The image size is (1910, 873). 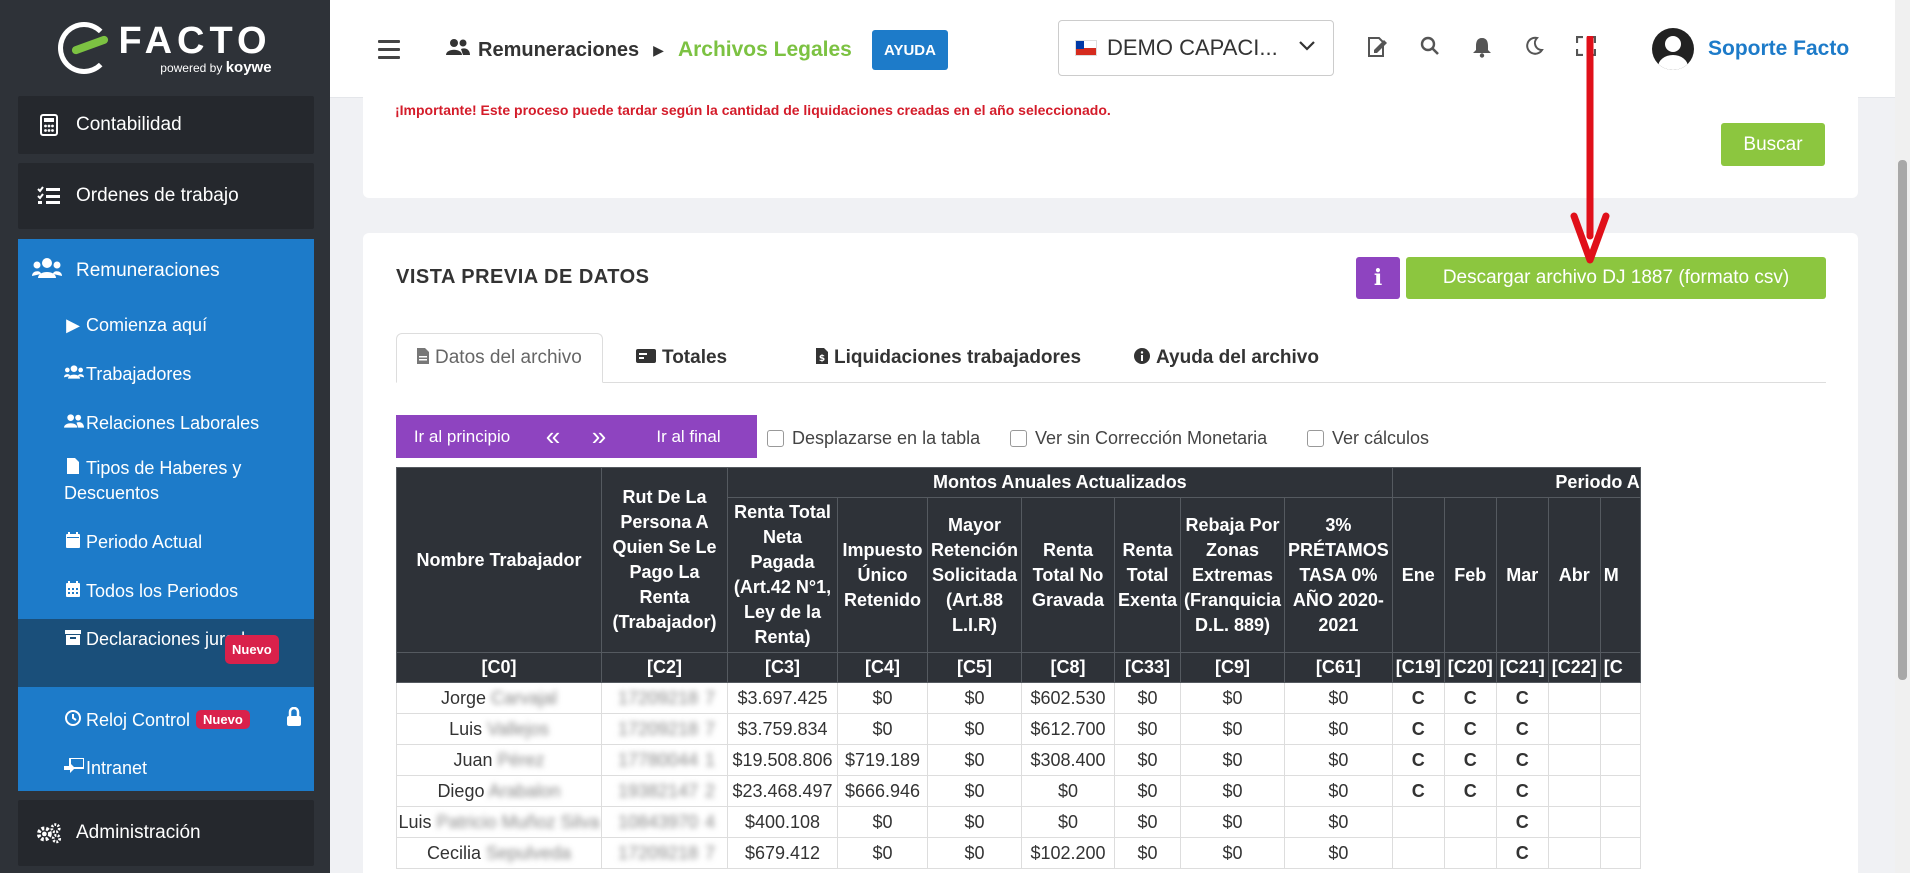 I want to click on sidebar-subitem-tipos: Tipos de Haberes y Descuentos, so click(x=166, y=480).